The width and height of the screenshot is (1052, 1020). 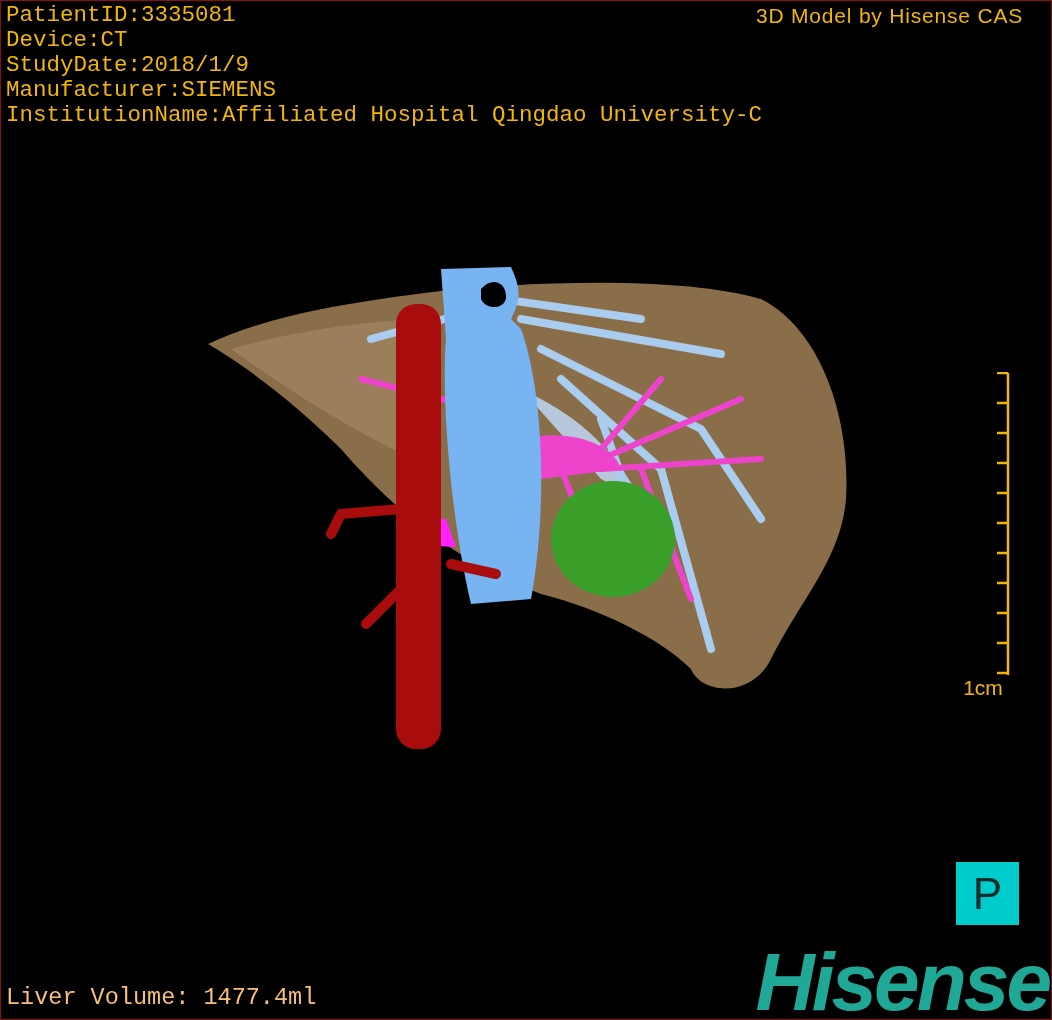 I want to click on study-info-text: InstitutionName:Affiliated Hospital Qingdao University-C, so click(x=384, y=115).